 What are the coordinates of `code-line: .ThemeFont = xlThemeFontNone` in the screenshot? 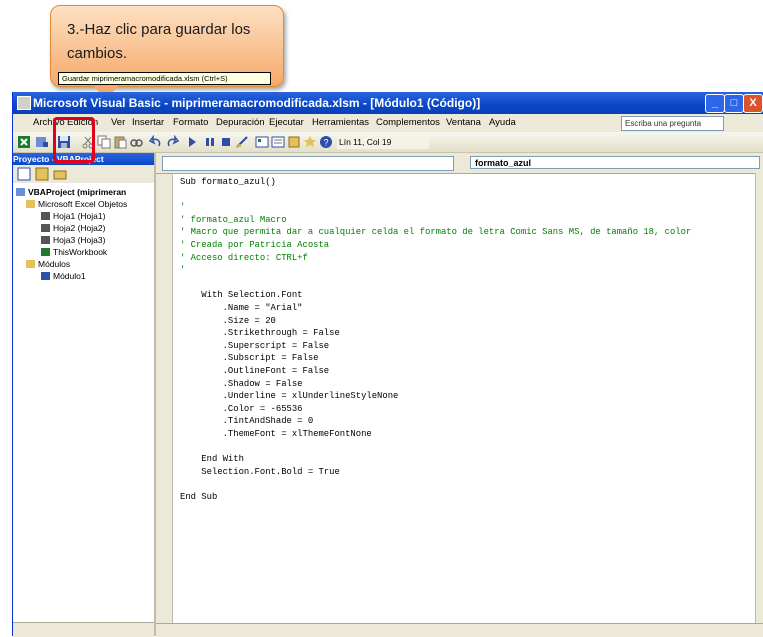 It's located at (276, 433).